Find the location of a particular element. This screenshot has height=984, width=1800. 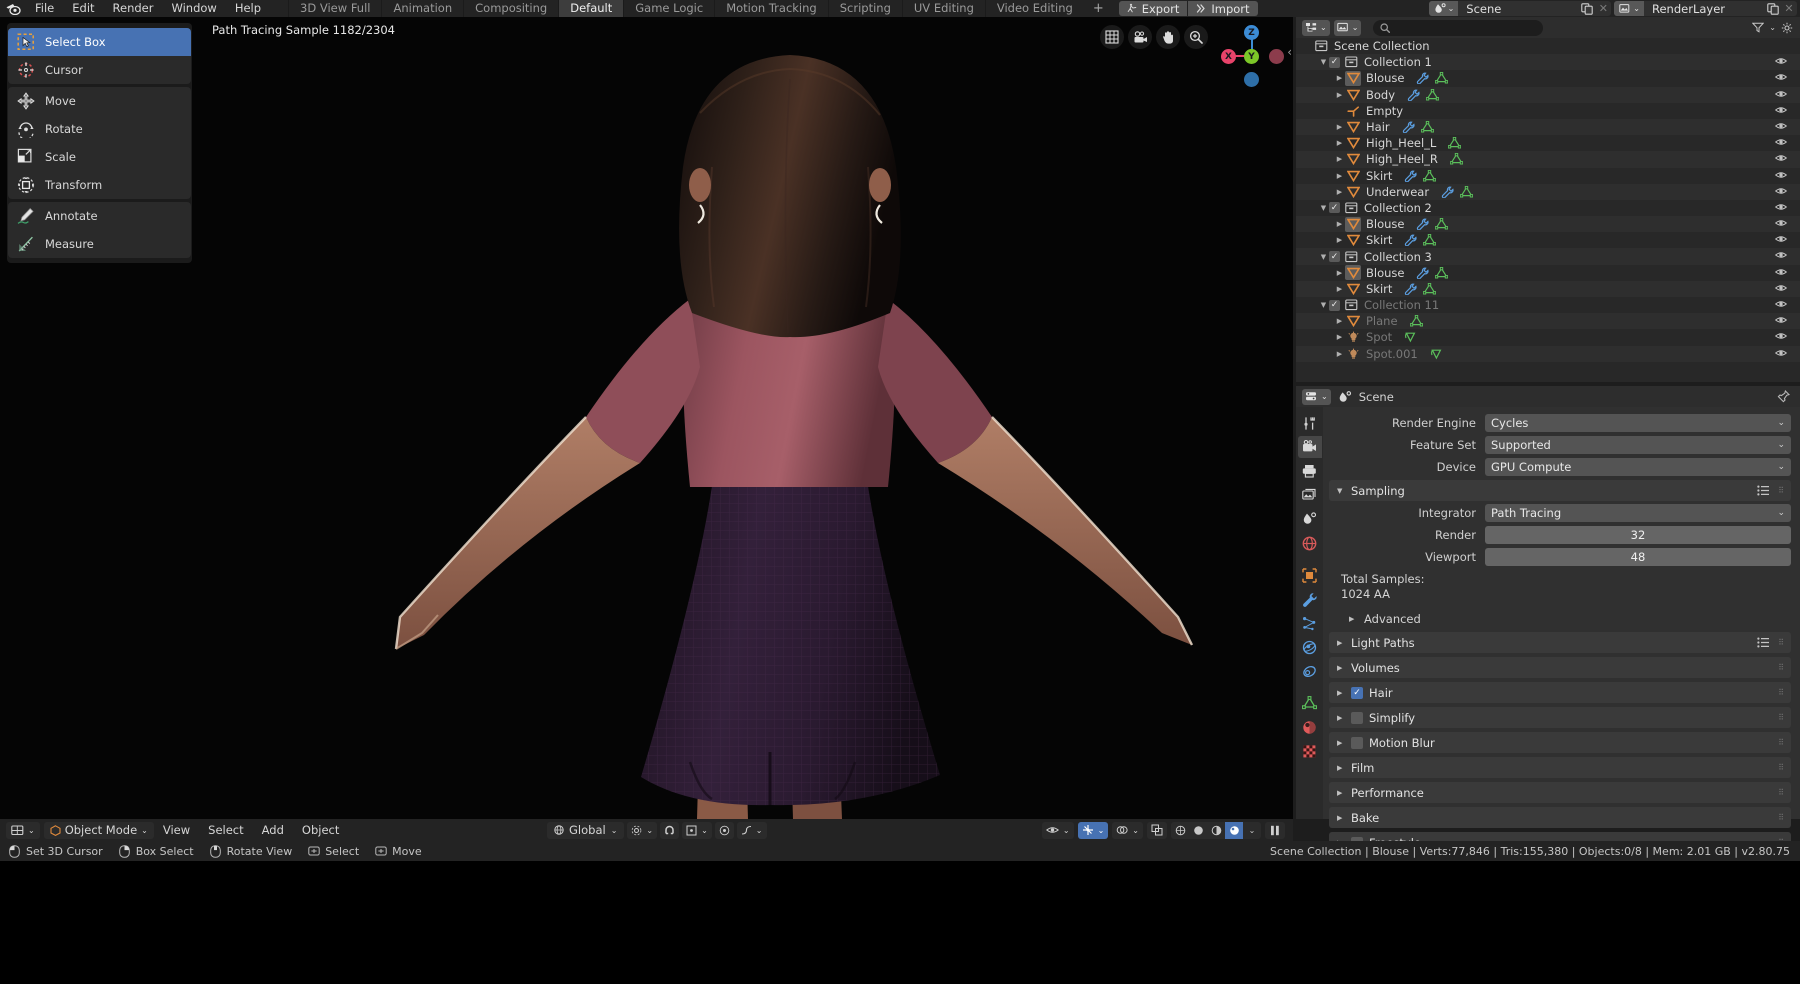

menu-render: Render is located at coordinates (133, 8).